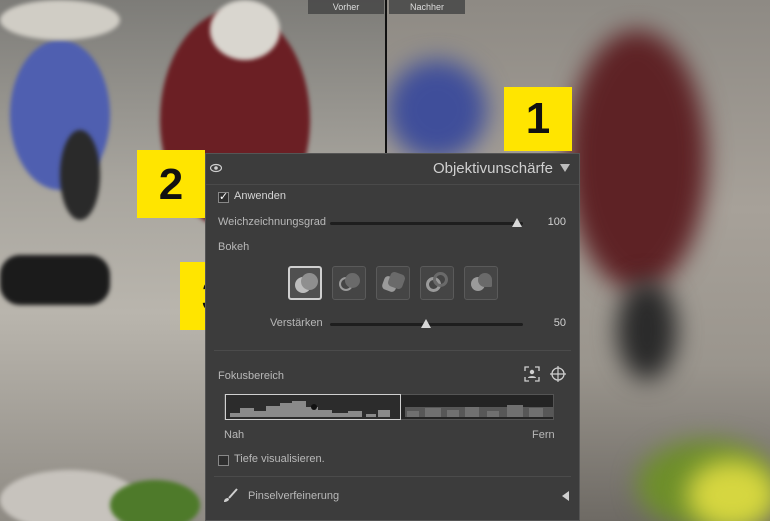  I want to click on near-label: Nah, so click(234, 435).